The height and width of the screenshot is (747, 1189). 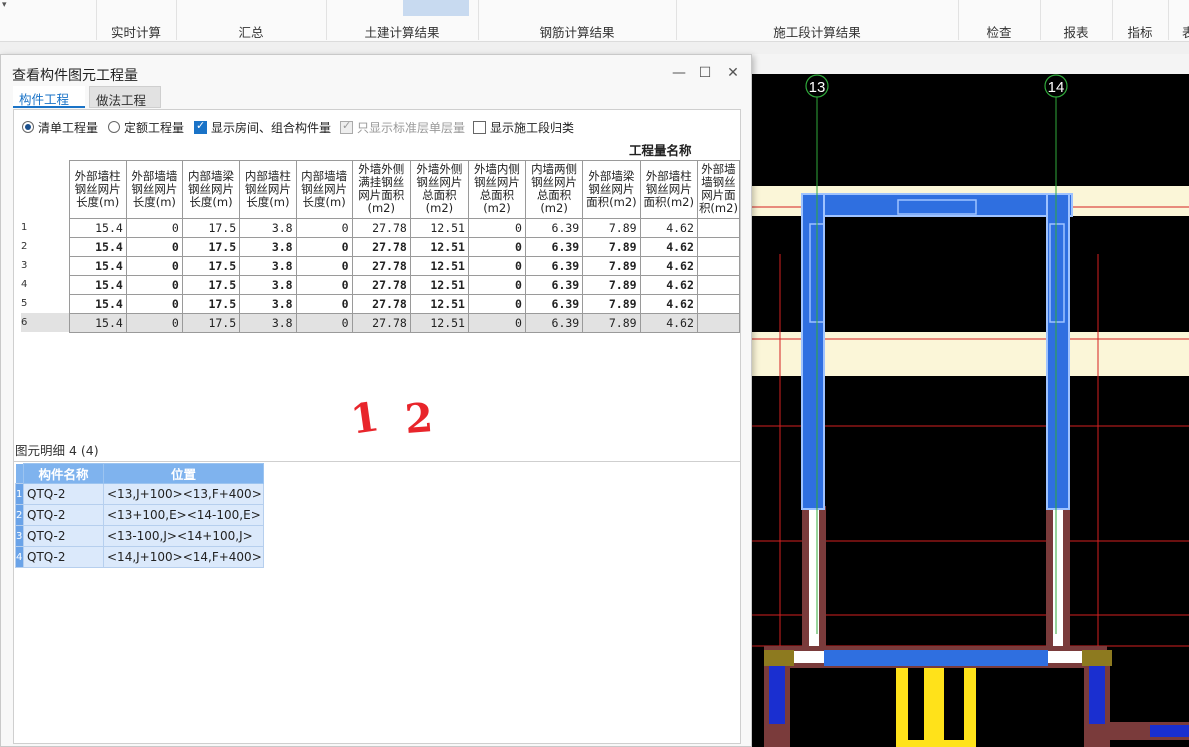 I want to click on ribbon-group-index: 指标, so click(x=1140, y=31).